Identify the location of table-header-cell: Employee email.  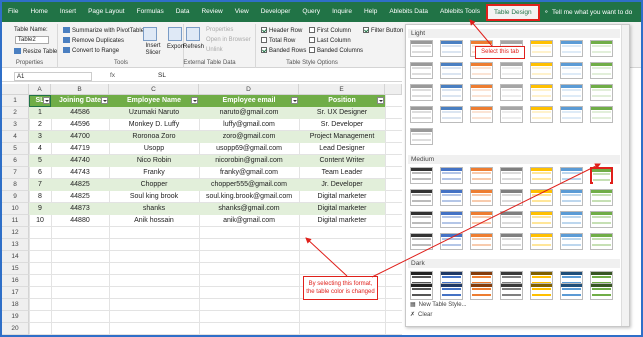
(249, 101).